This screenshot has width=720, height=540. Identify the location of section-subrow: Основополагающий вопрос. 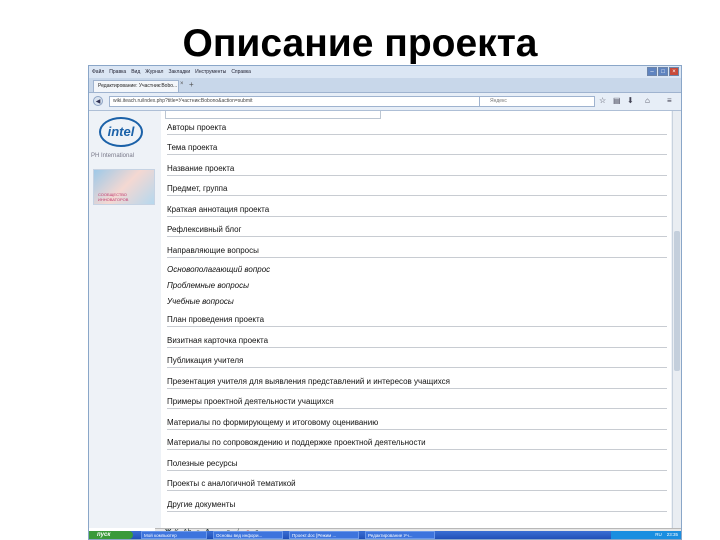
(219, 269).